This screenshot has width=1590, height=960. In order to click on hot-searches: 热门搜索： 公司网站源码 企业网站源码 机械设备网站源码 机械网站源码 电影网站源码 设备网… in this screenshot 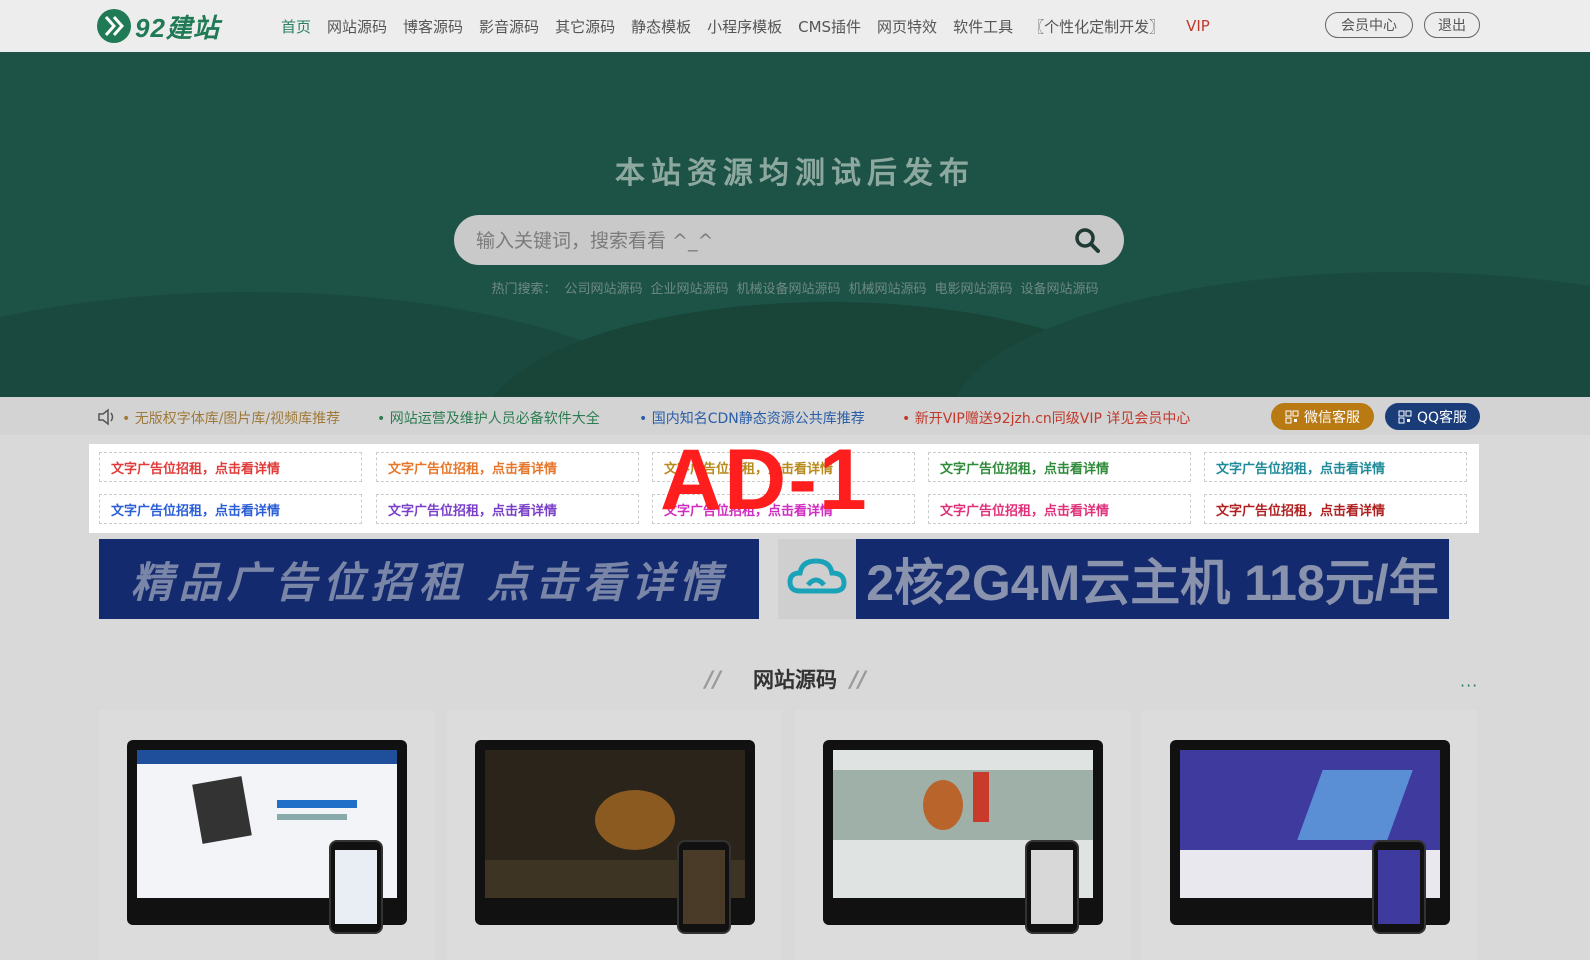, I will do `click(795, 287)`.